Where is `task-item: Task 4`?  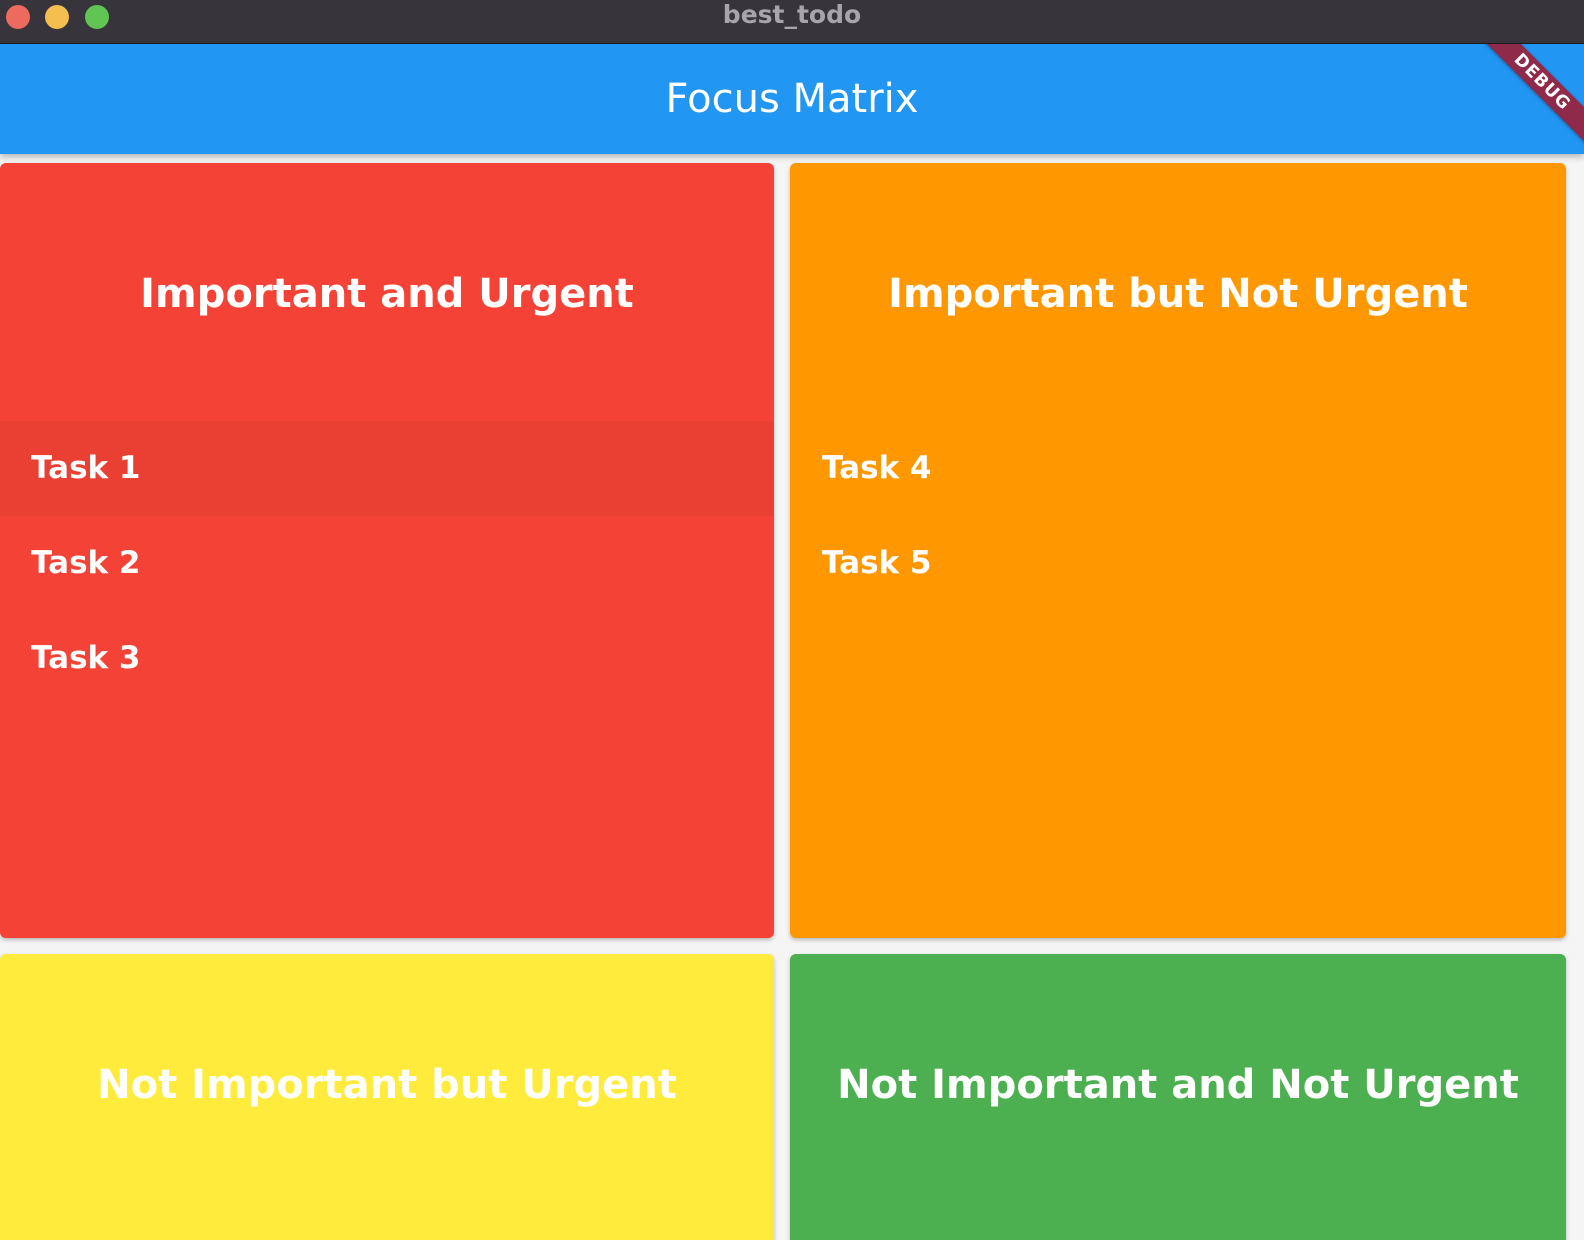
task-item: Task 4 is located at coordinates (1178, 468).